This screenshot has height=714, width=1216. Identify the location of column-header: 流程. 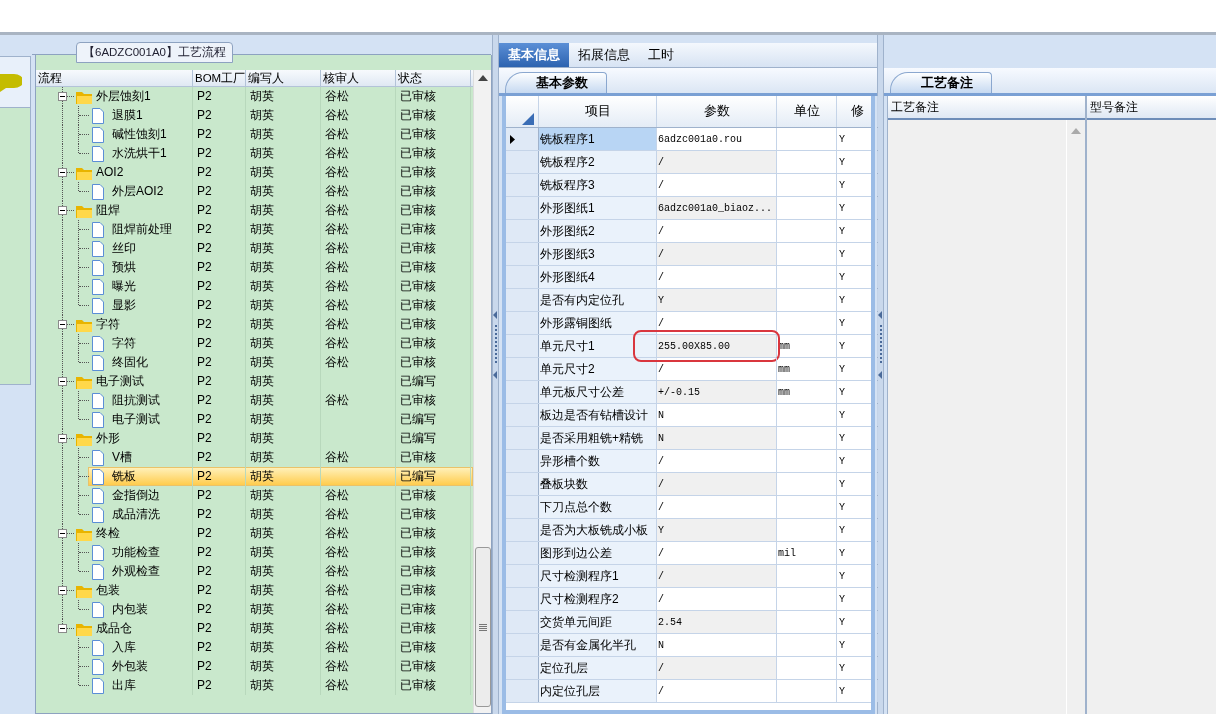
(114, 78).